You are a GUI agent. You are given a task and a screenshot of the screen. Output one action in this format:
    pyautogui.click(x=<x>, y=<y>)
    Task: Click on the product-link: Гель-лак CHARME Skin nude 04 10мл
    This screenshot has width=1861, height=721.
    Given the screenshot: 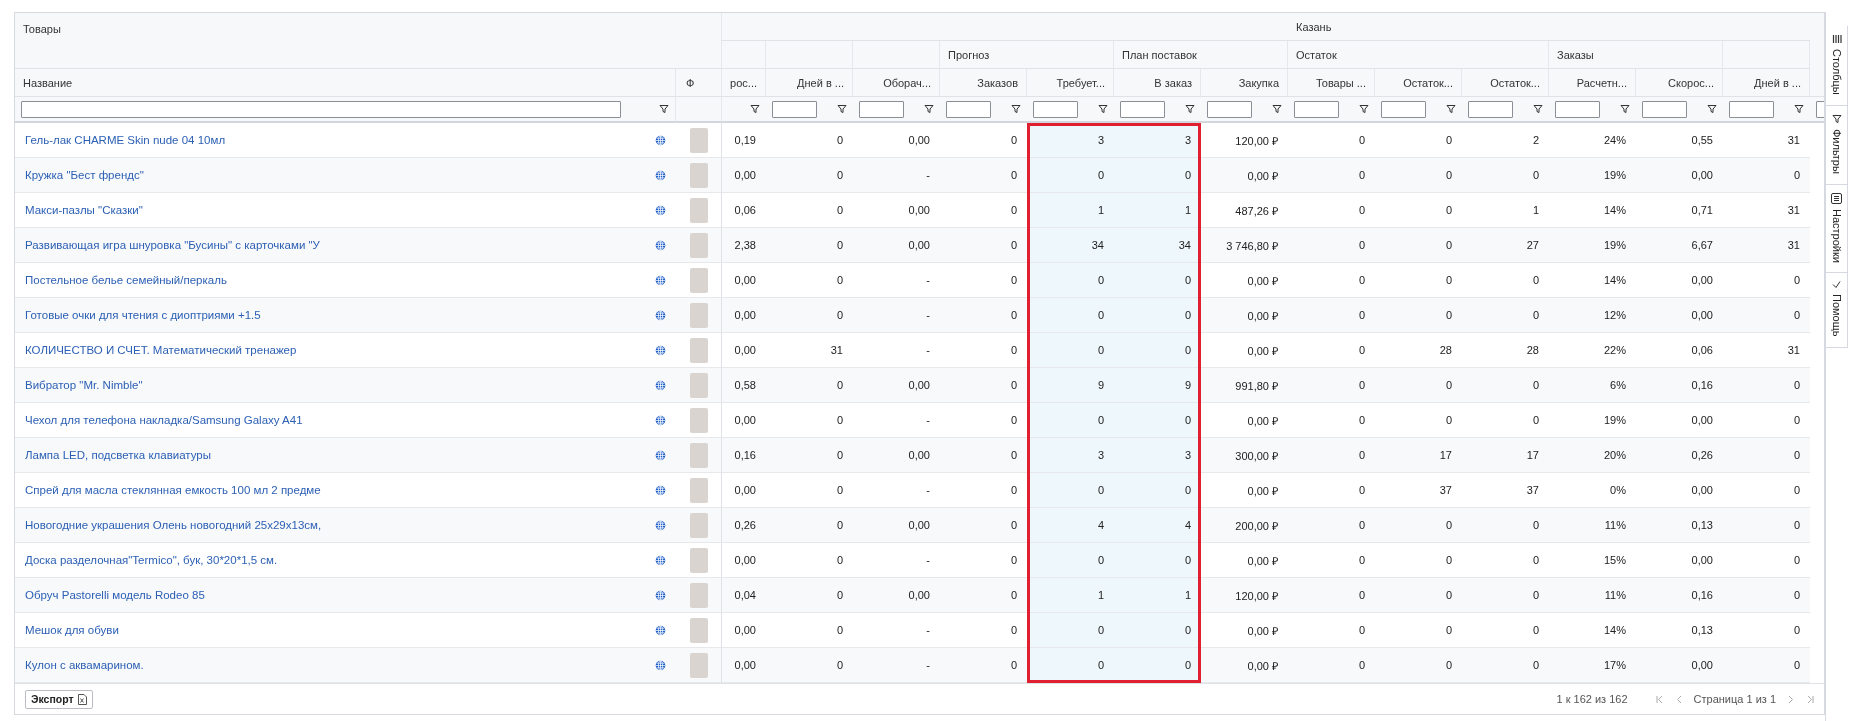 What is the action you would take?
    pyautogui.click(x=125, y=140)
    